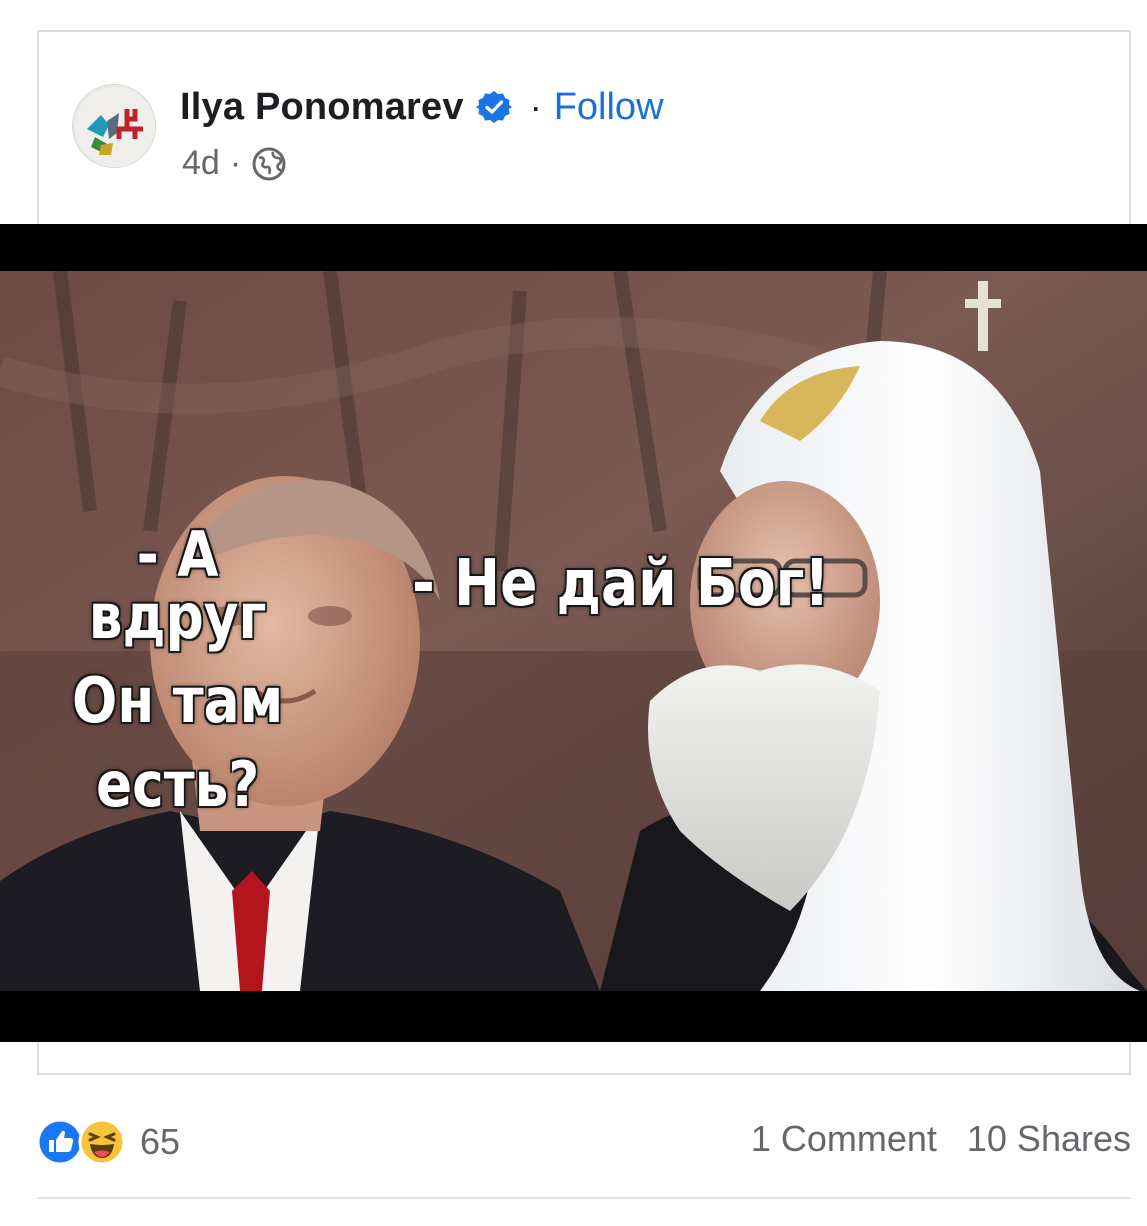  Describe the element at coordinates (941, 1139) in the screenshot. I see `engagement-summary: 1 Comment 10 Shares` at that location.